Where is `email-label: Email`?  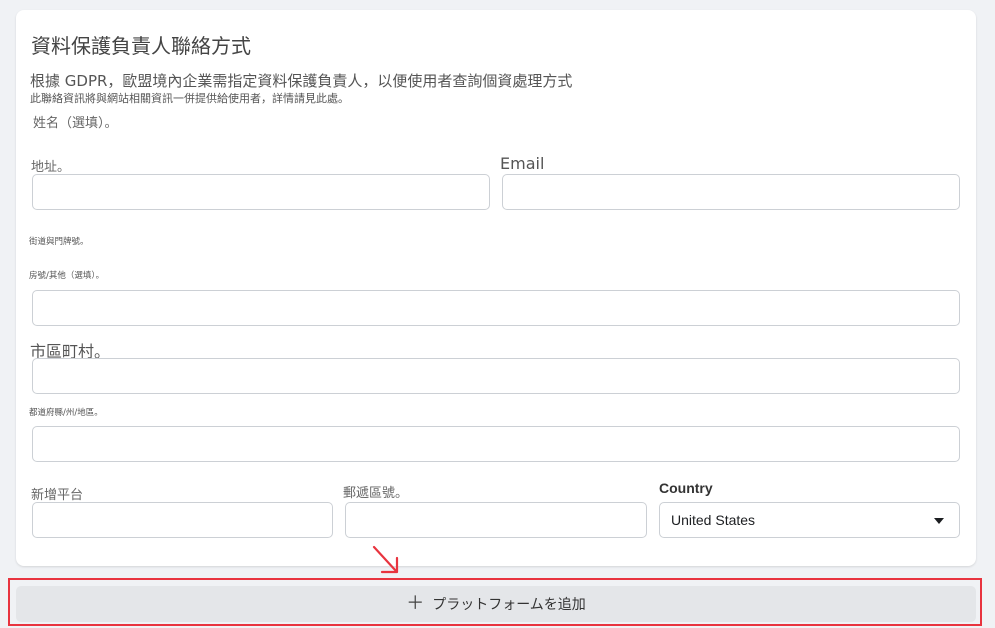
email-label: Email is located at coordinates (522, 163).